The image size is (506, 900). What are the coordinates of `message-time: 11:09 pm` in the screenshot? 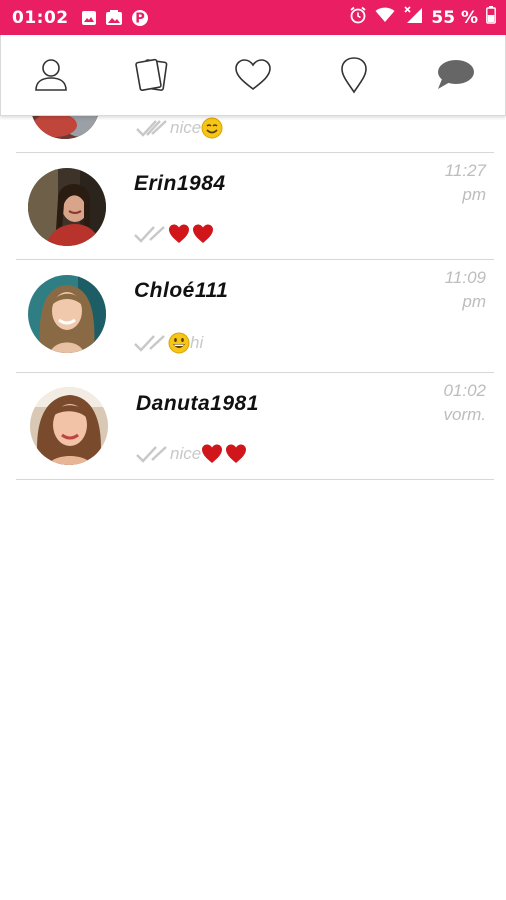 It's located at (465, 289).